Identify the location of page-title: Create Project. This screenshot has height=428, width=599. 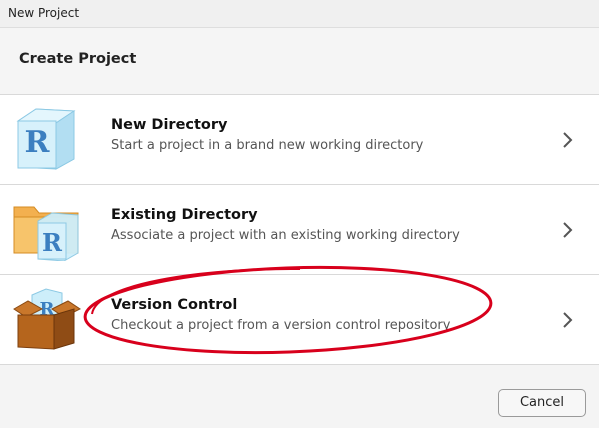
(78, 59).